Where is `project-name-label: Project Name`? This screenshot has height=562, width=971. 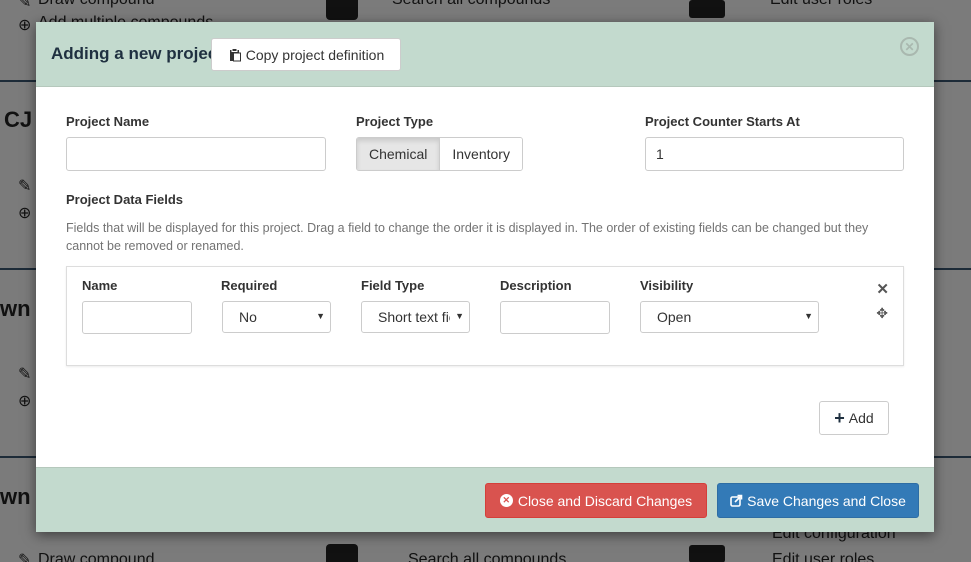
project-name-label: Project Name is located at coordinates (108, 121).